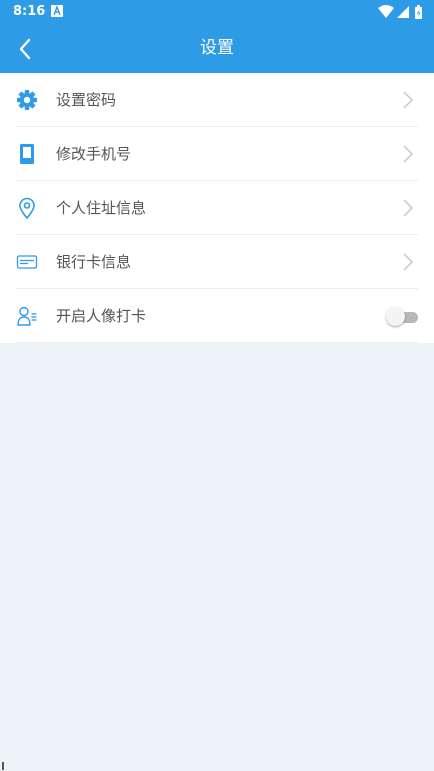 Image resolution: width=434 pixels, height=771 pixels. Describe the element at coordinates (94, 262) in the screenshot. I see `settings-item-label: 银行卡信息` at that location.